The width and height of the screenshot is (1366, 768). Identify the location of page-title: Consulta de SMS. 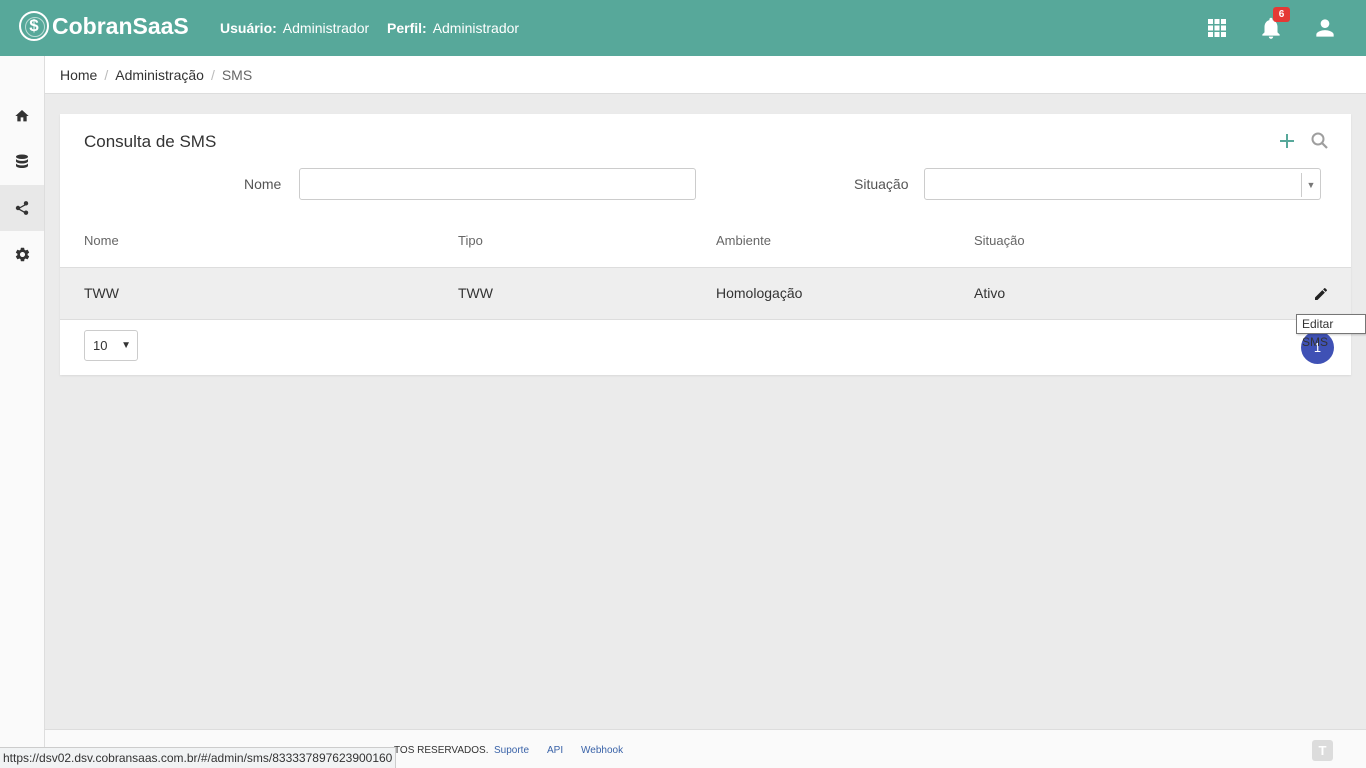
(150, 141).